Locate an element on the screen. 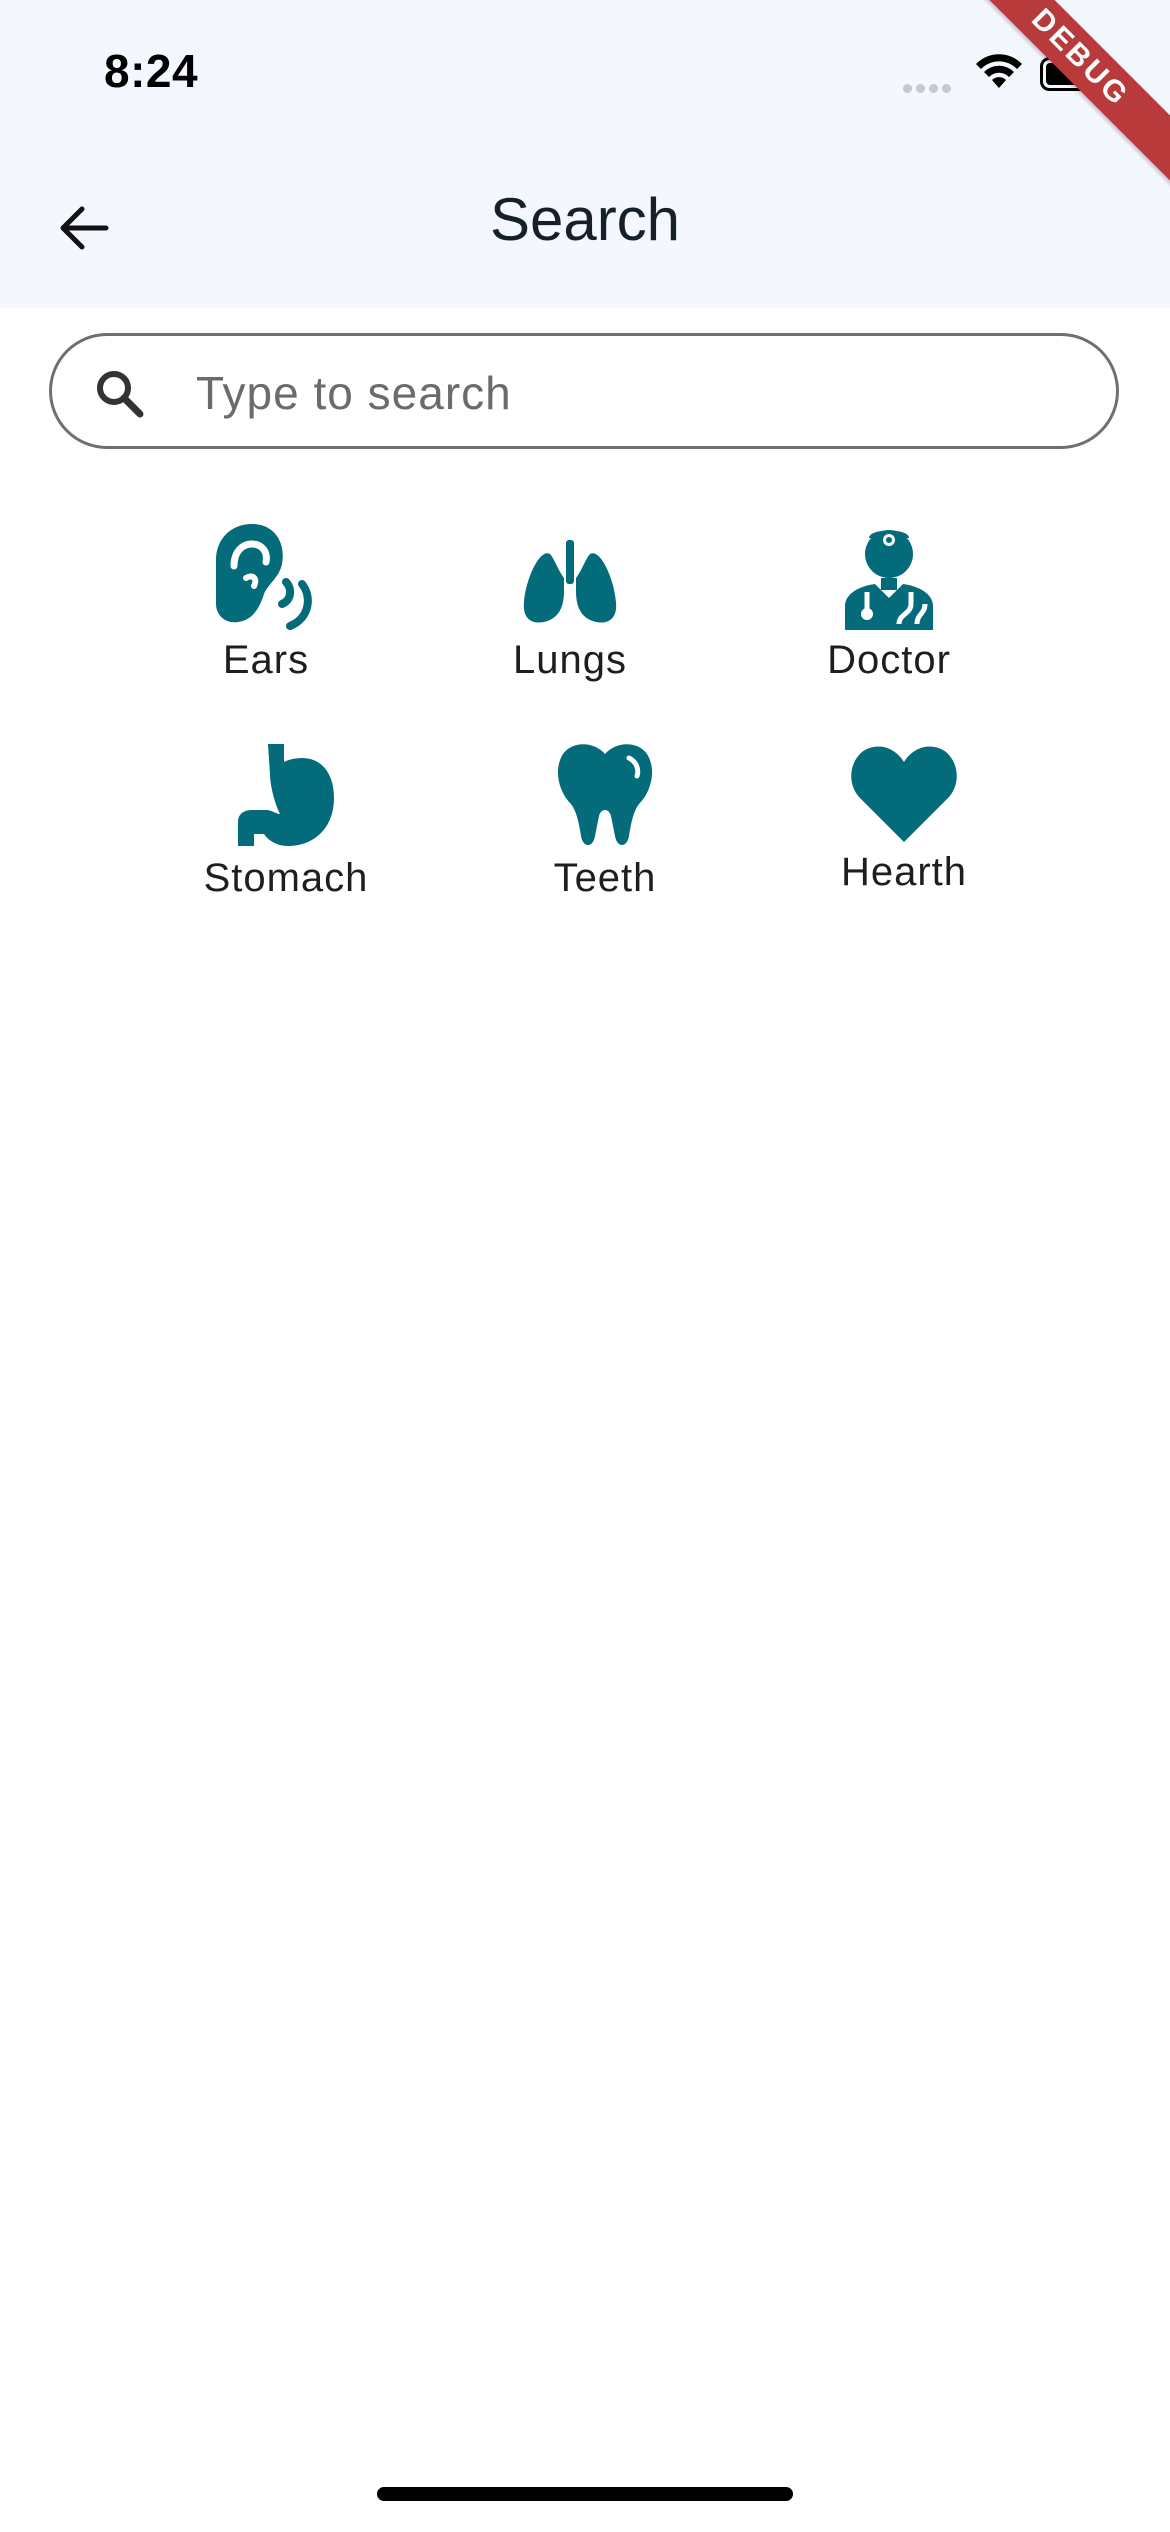 The height and width of the screenshot is (2532, 1170). category-stomach: Stomach is located at coordinates (286, 820).